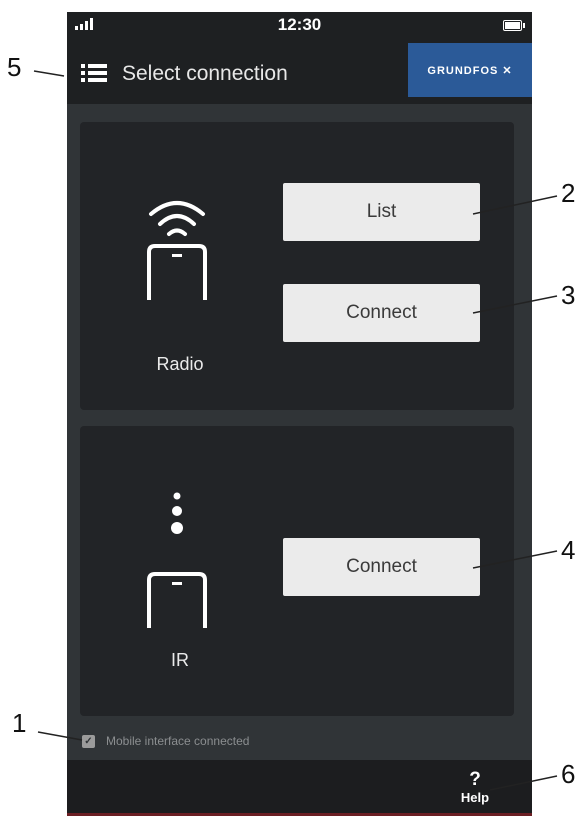  What do you see at coordinates (299, 743) in the screenshot?
I see `connection-status-row: ✓ Mobile interface connected` at bounding box center [299, 743].